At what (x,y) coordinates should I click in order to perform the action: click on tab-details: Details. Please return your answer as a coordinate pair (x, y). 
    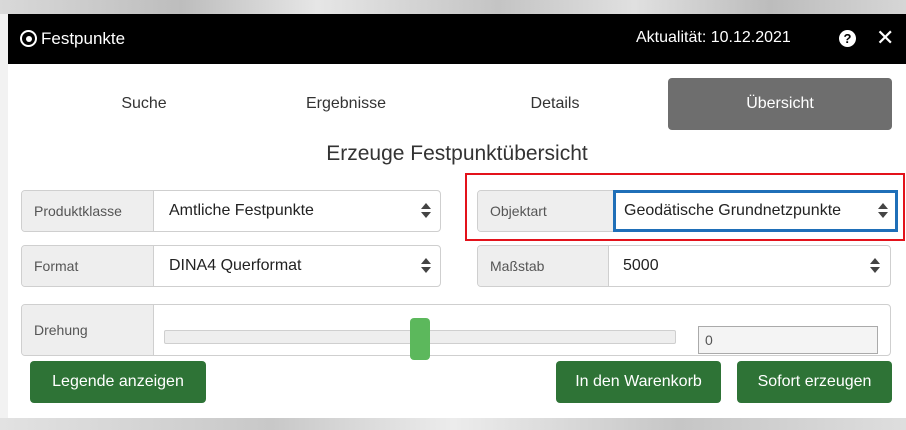
    Looking at the image, I should click on (555, 104).